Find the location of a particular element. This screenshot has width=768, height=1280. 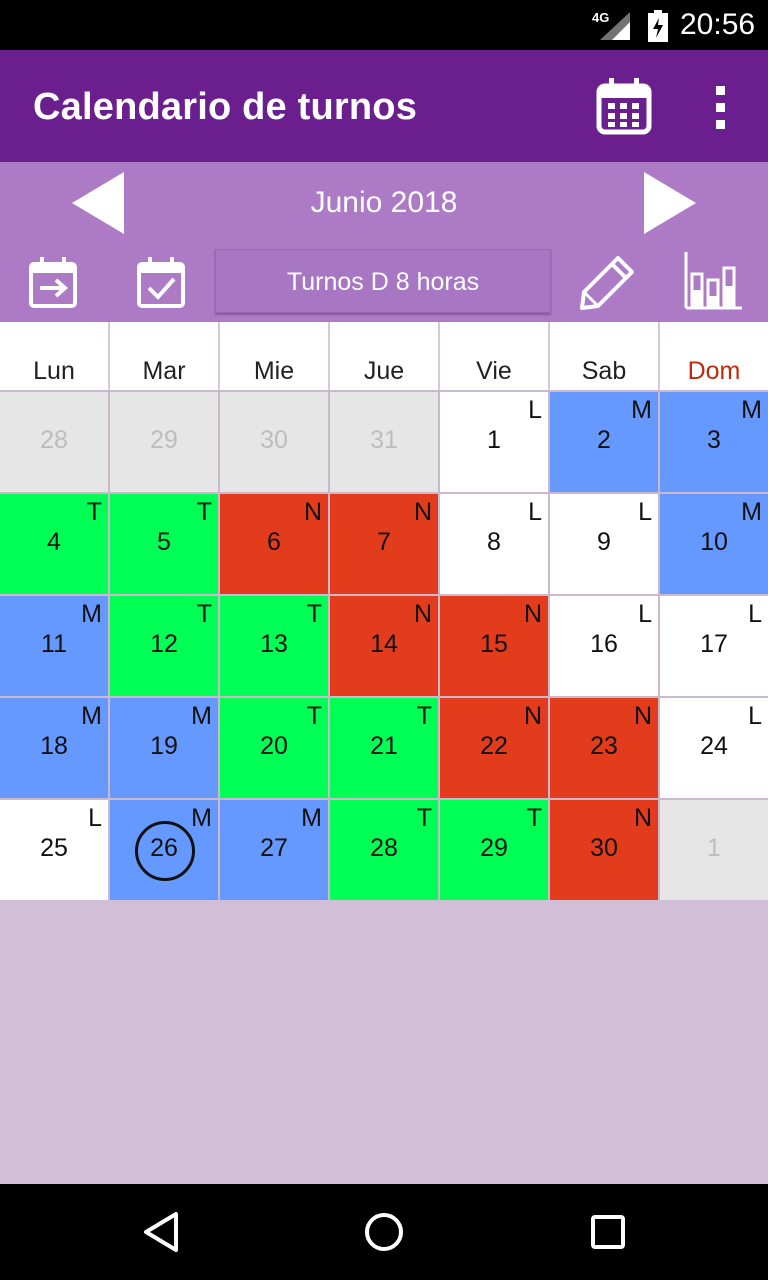

calendar-export-icon is located at coordinates (54, 282).